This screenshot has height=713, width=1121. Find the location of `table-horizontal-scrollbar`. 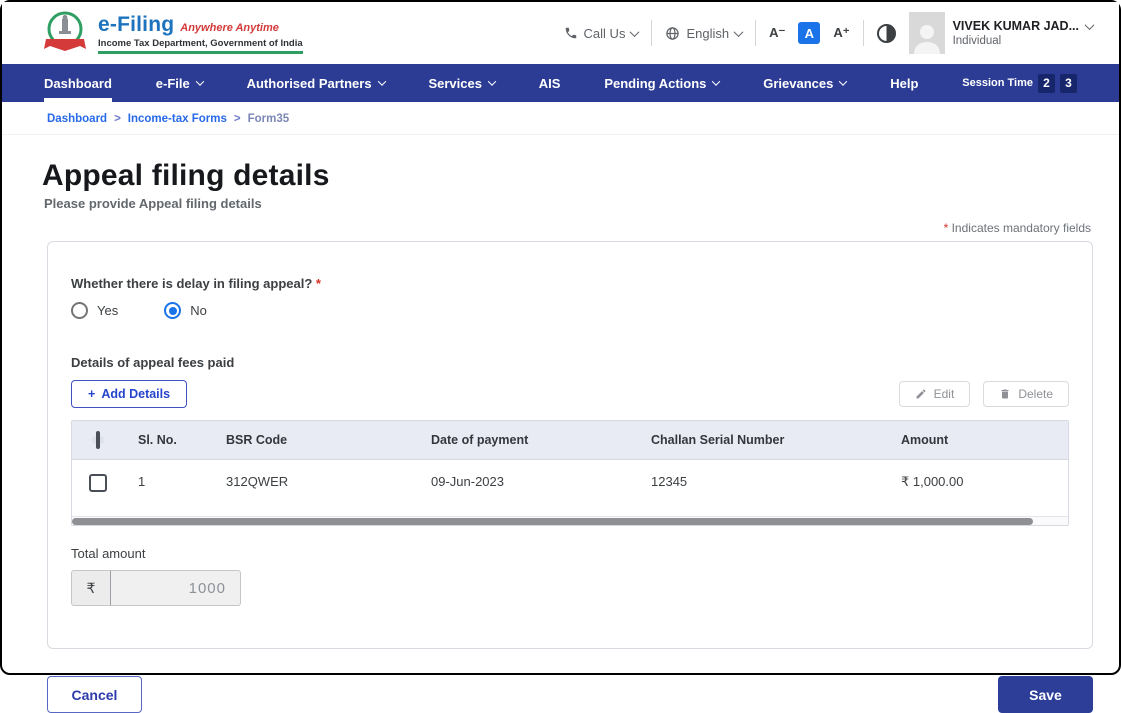

table-horizontal-scrollbar is located at coordinates (570, 520).